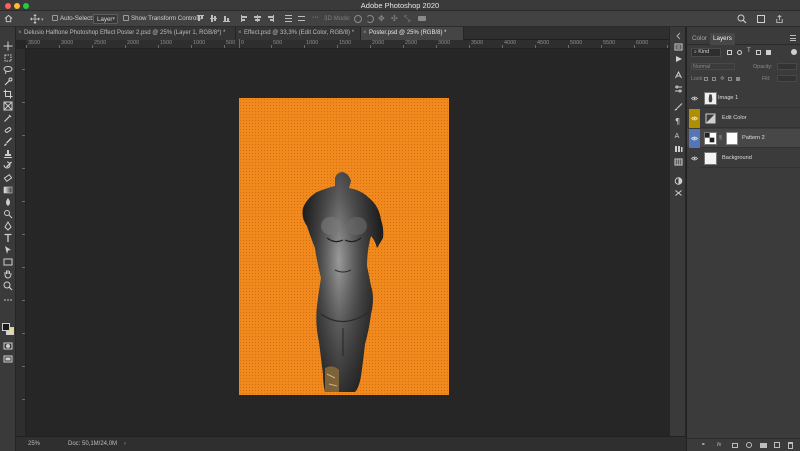 The image size is (800, 451). Describe the element at coordinates (8, 250) in the screenshot. I see `path-selection-tool-icon` at that location.